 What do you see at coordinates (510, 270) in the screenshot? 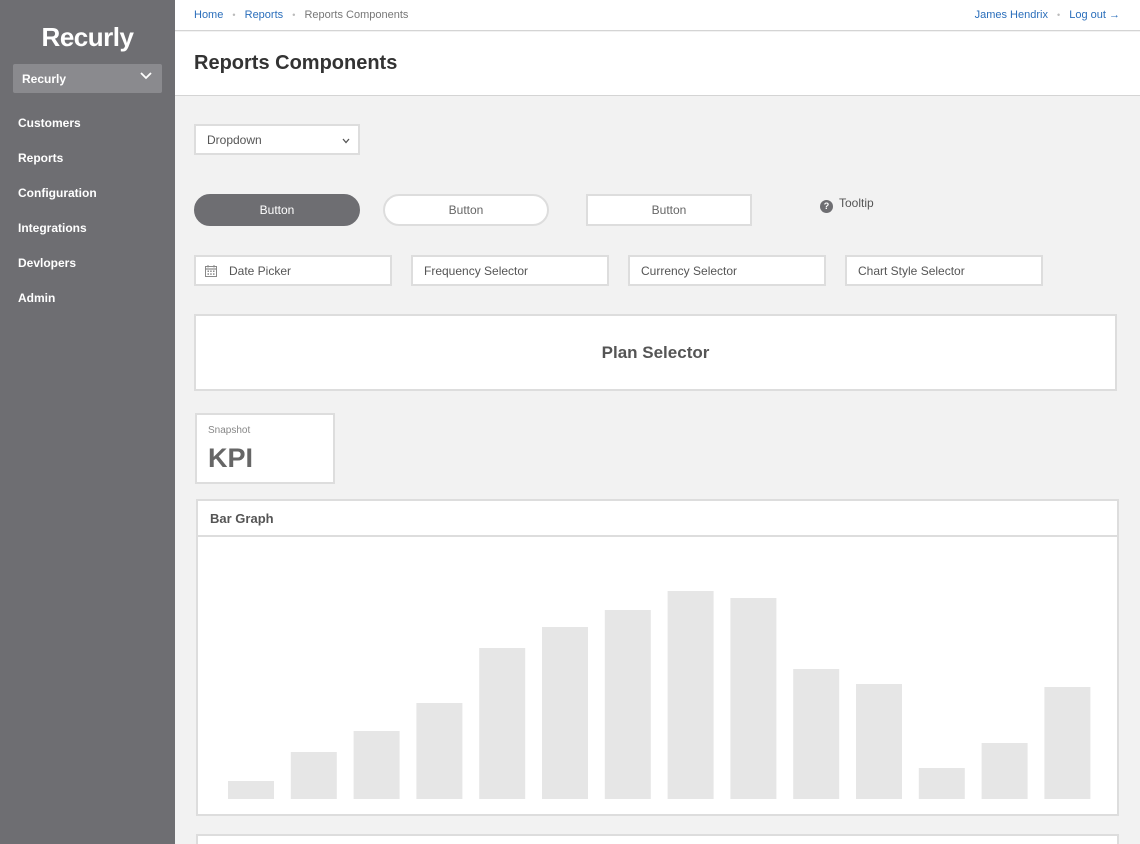
I see `frequency-selector: Frequency Selector` at bounding box center [510, 270].